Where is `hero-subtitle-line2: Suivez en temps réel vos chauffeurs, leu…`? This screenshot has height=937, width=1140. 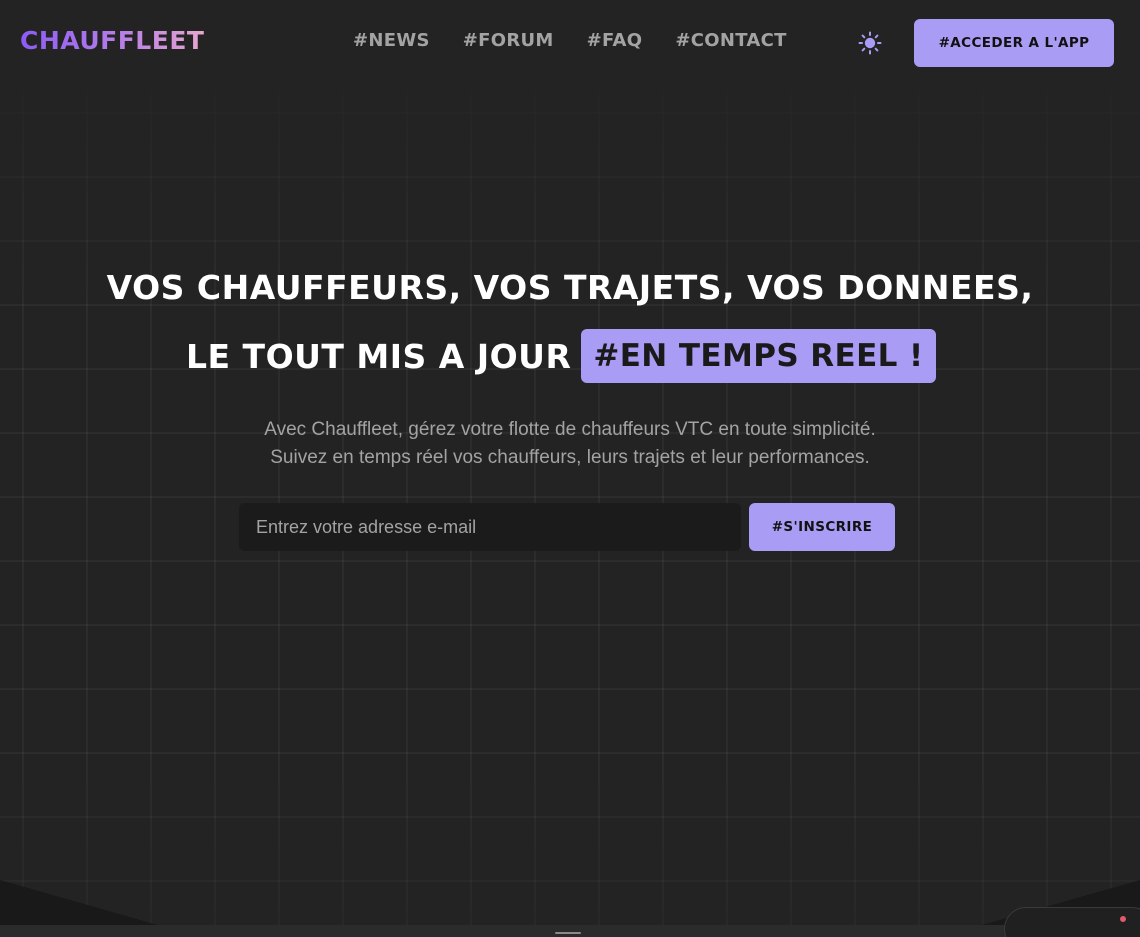 hero-subtitle-line2: Suivez en temps réel vos chauffeurs, leu… is located at coordinates (570, 457).